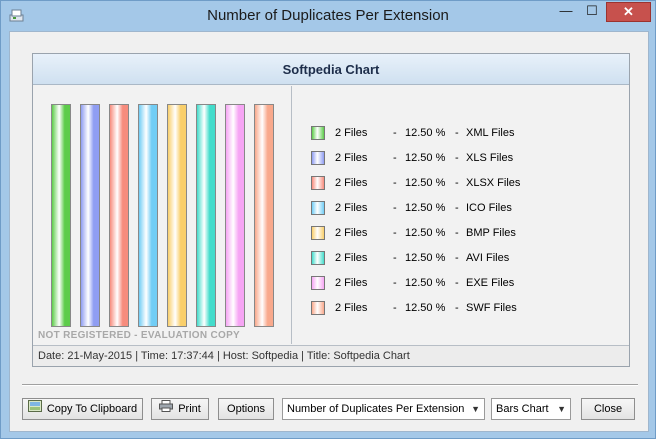 The width and height of the screenshot is (656, 439). What do you see at coordinates (490, 158) in the screenshot?
I see `legend-label: XLS Files` at bounding box center [490, 158].